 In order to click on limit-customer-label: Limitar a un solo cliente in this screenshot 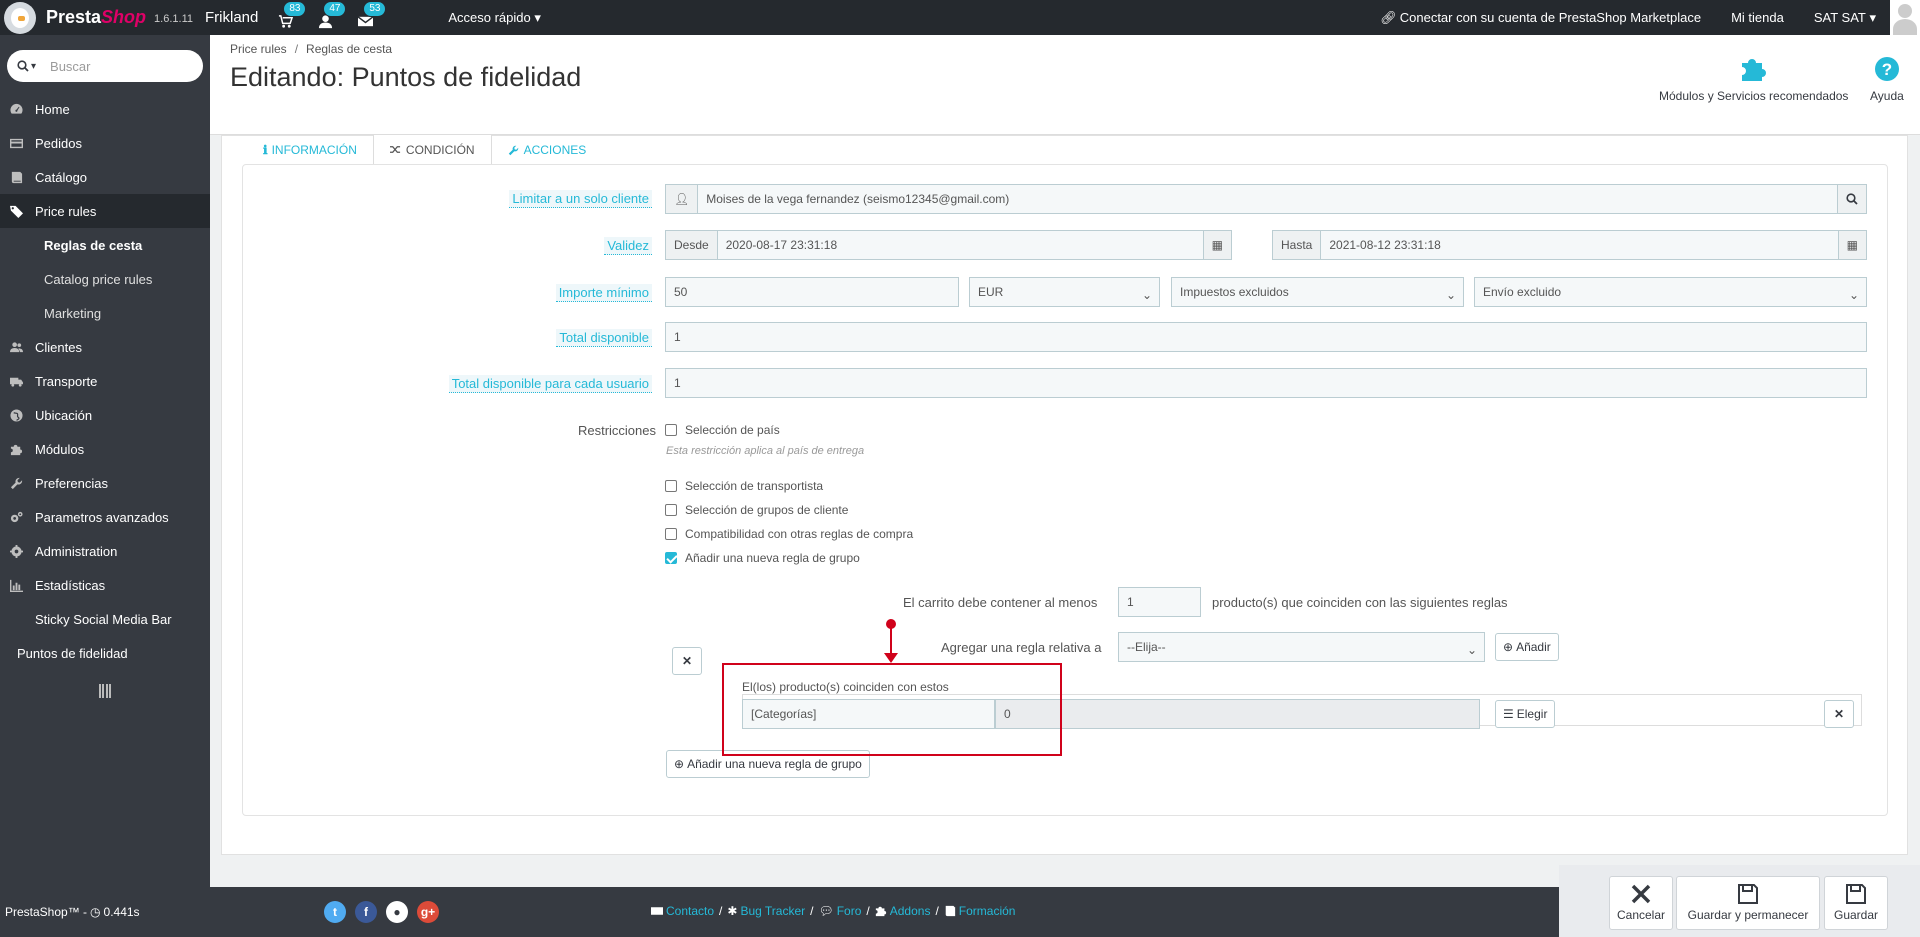, I will do `click(536, 199)`.